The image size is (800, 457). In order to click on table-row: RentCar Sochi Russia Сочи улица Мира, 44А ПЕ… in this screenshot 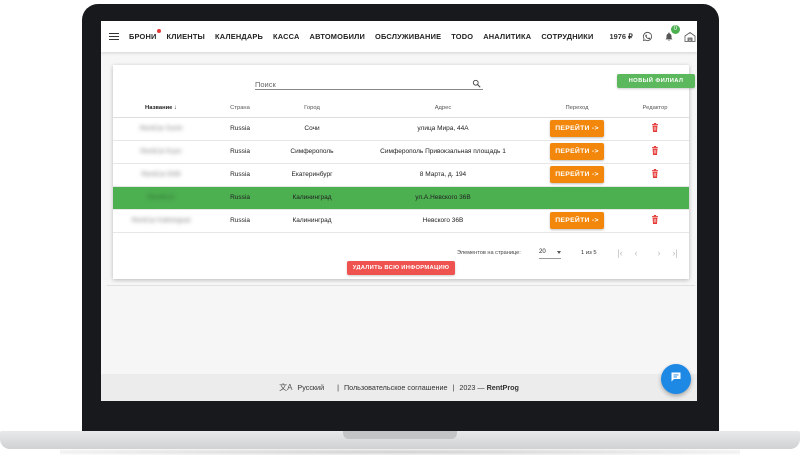, I will do `click(401, 129)`.